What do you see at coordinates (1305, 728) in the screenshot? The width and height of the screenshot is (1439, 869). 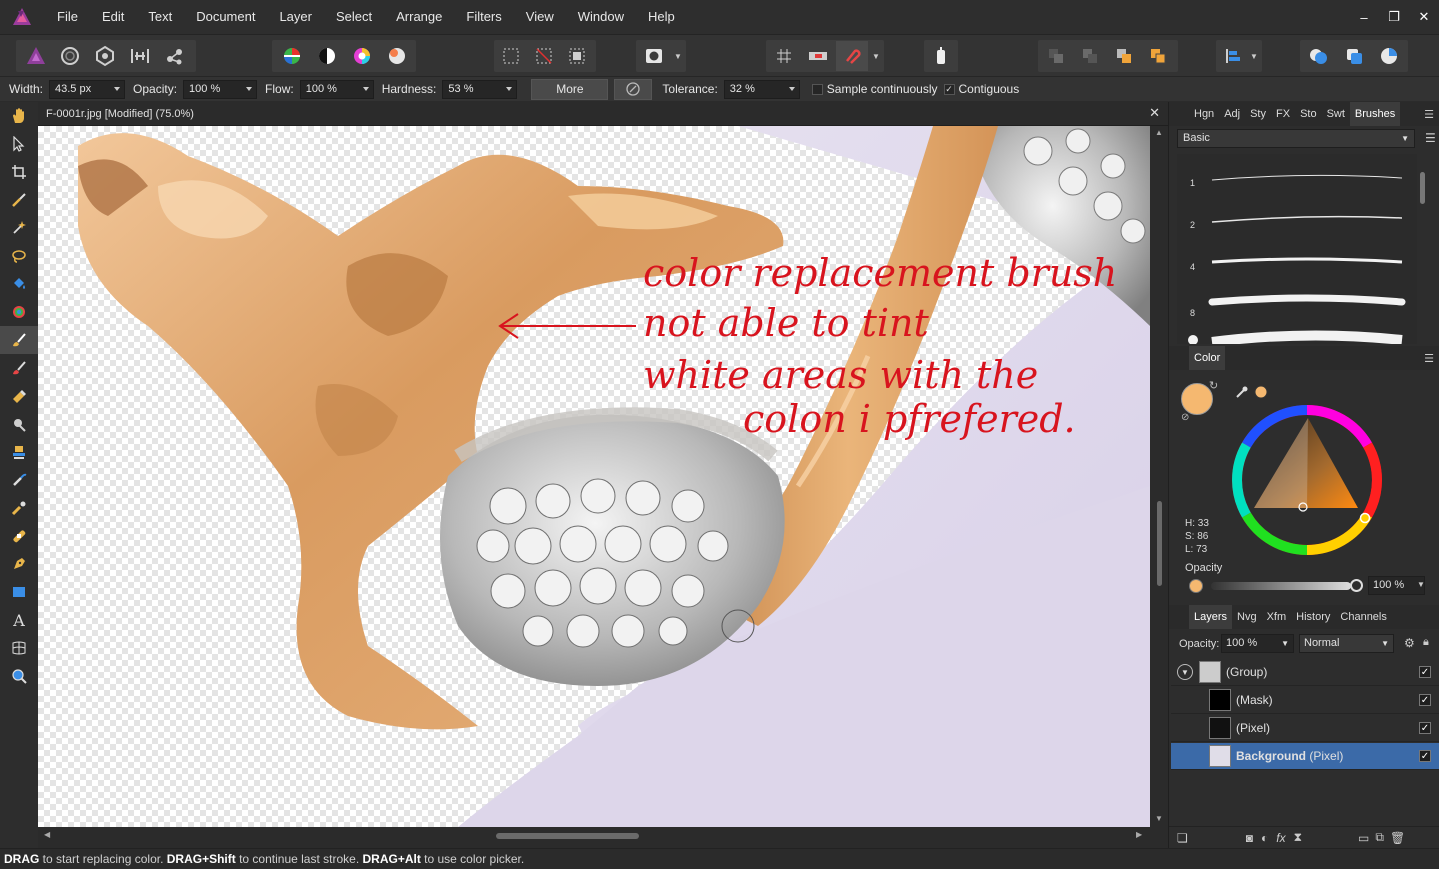 I see `layer-row-pixel: (Pixel) ✓` at bounding box center [1305, 728].